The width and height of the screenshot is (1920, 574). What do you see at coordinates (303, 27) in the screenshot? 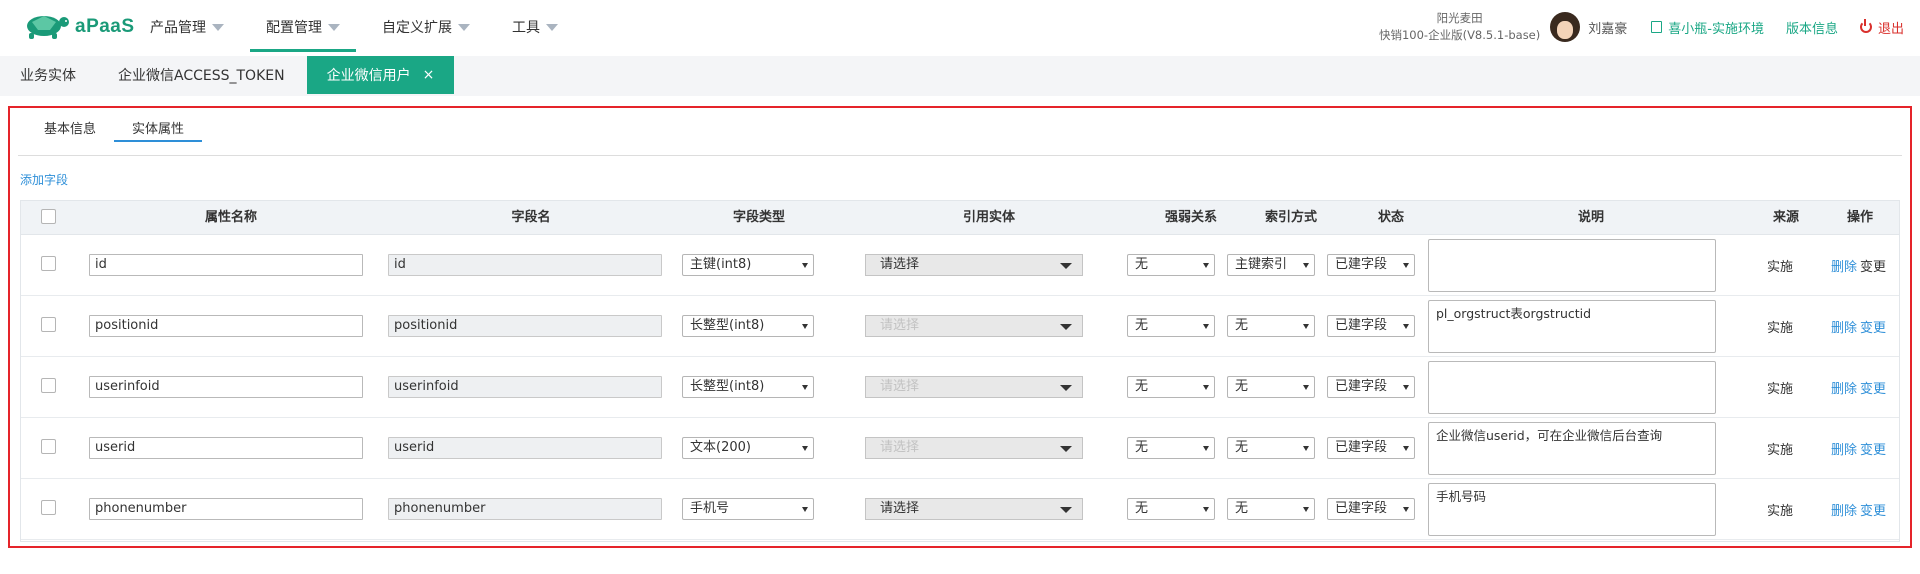
I see `nav-config-management: 配置管理` at bounding box center [303, 27].